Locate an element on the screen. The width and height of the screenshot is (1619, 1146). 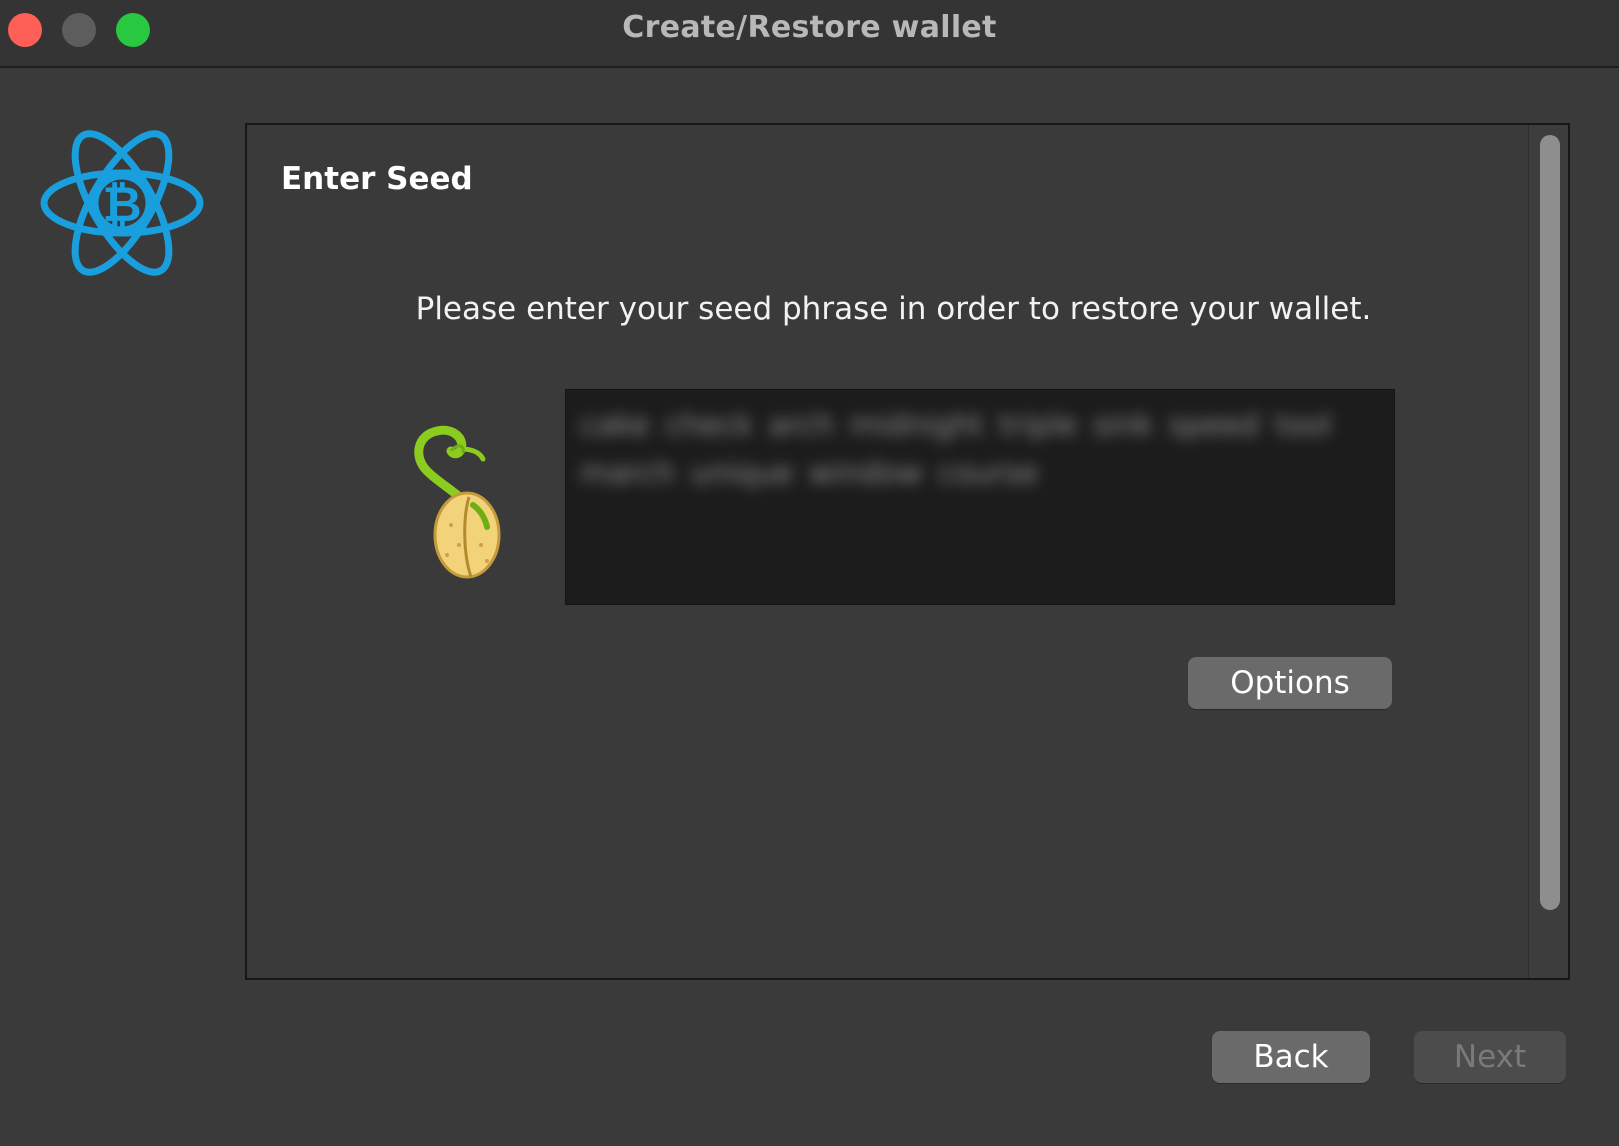
options-button: Options is located at coordinates (1290, 683).